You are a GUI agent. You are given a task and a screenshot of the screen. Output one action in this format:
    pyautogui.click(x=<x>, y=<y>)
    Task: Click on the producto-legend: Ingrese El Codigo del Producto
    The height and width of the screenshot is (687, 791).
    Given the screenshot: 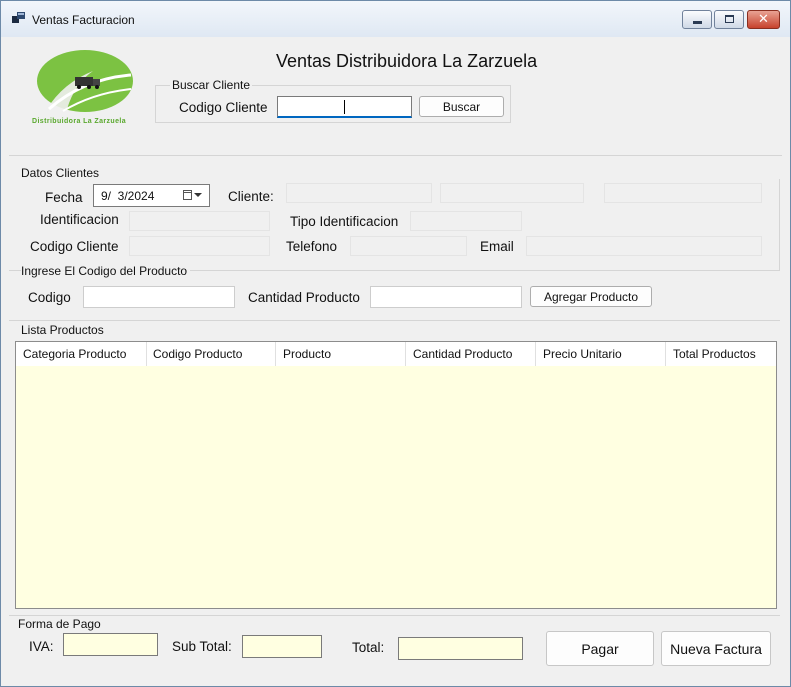 What is the action you would take?
    pyautogui.click(x=106, y=271)
    